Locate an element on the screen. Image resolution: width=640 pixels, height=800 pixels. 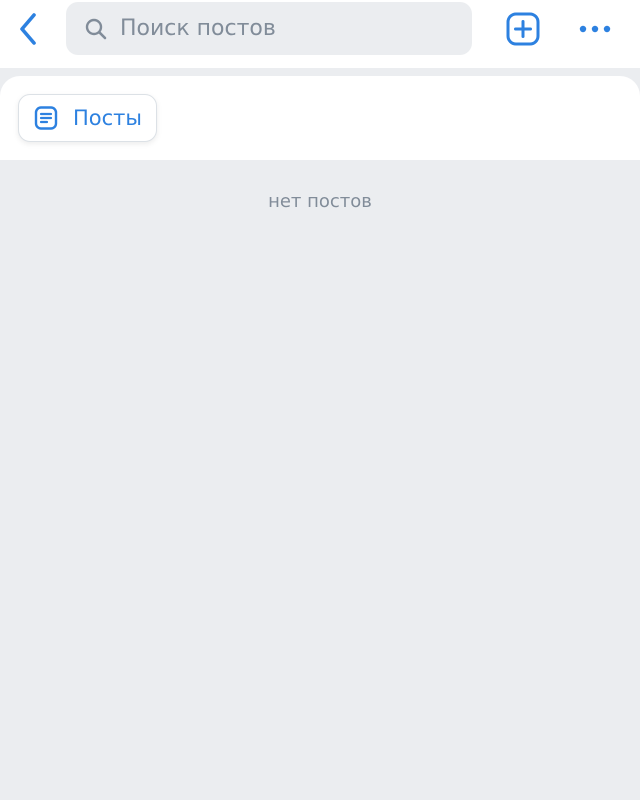
tab-posts-label: Посты is located at coordinates (107, 118).